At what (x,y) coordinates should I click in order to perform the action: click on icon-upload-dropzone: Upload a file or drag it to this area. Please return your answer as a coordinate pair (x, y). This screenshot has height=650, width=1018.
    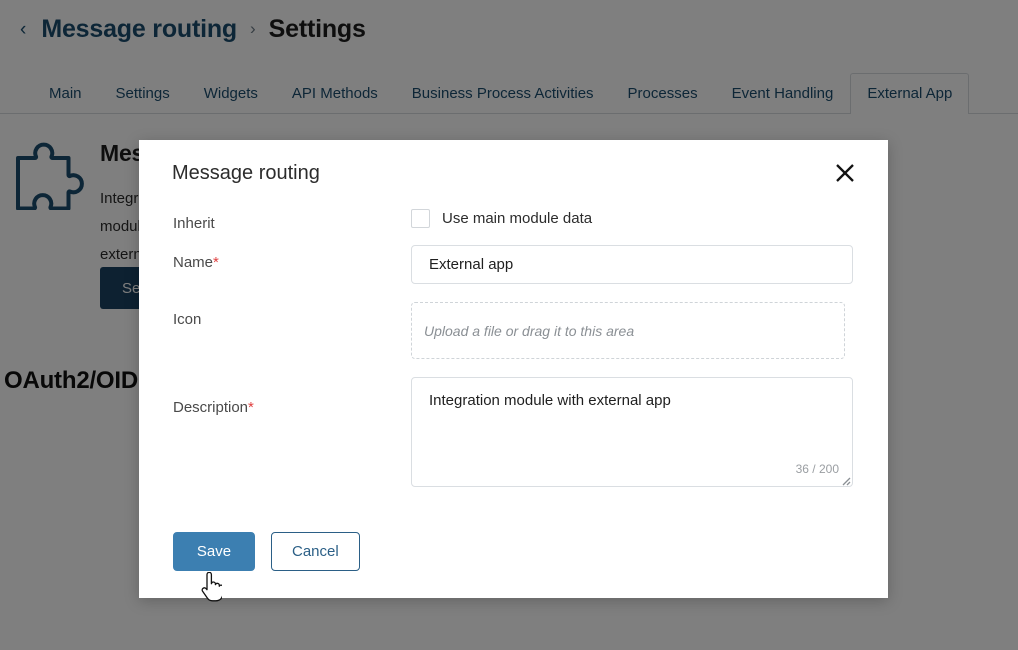
    Looking at the image, I should click on (628, 330).